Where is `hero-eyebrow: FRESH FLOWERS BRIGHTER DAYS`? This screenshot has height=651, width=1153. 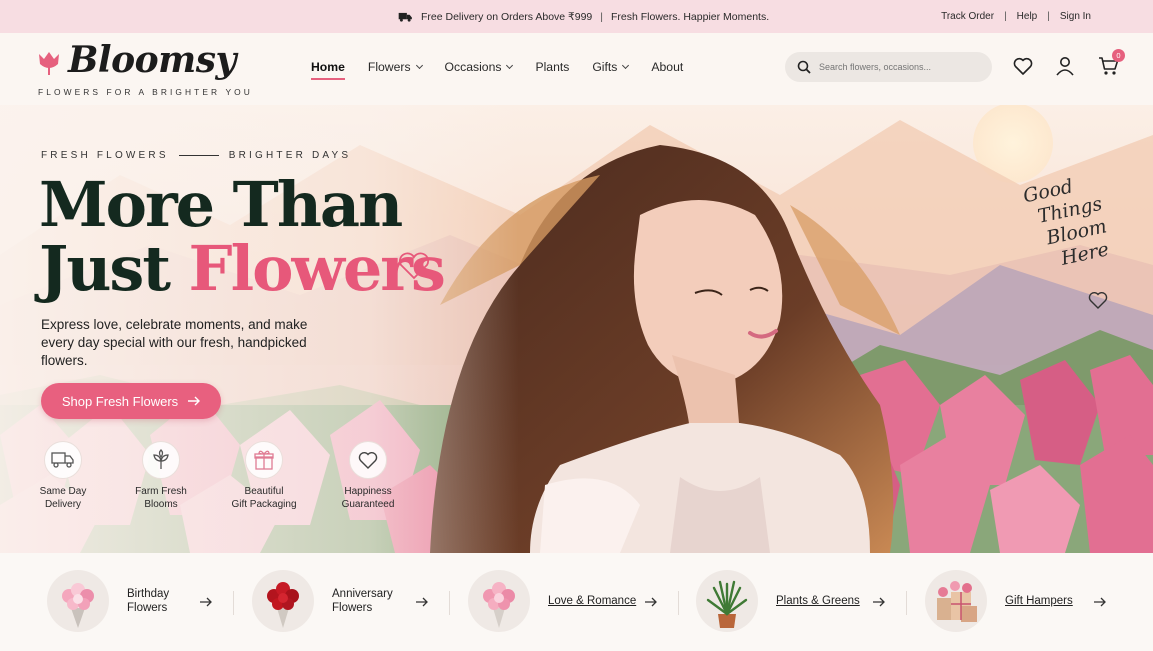
hero-eyebrow: FRESH FLOWERS BRIGHTER DAYS is located at coordinates (196, 155).